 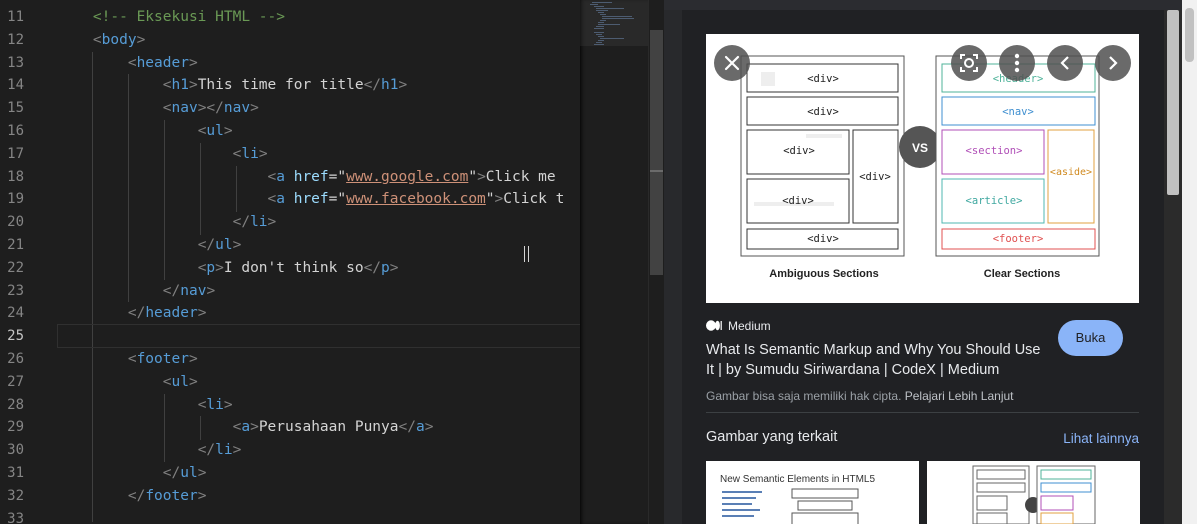 What do you see at coordinates (407, 177) in the screenshot?
I see `link-href-google: www.google.com` at bounding box center [407, 177].